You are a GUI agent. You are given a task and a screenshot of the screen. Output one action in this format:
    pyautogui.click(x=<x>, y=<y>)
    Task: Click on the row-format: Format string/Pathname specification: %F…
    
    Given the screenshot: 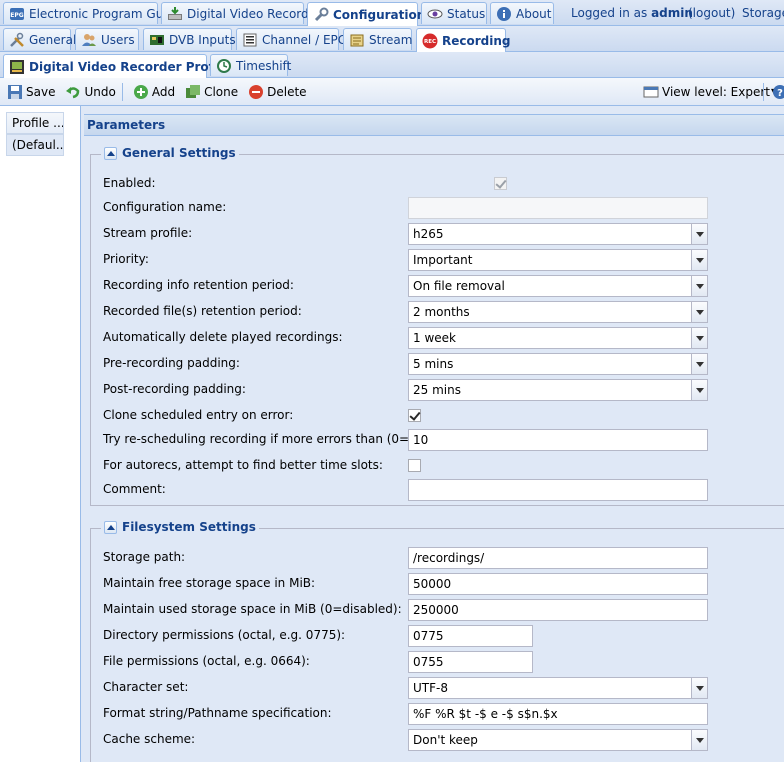 What is the action you would take?
    pyautogui.click(x=437, y=714)
    